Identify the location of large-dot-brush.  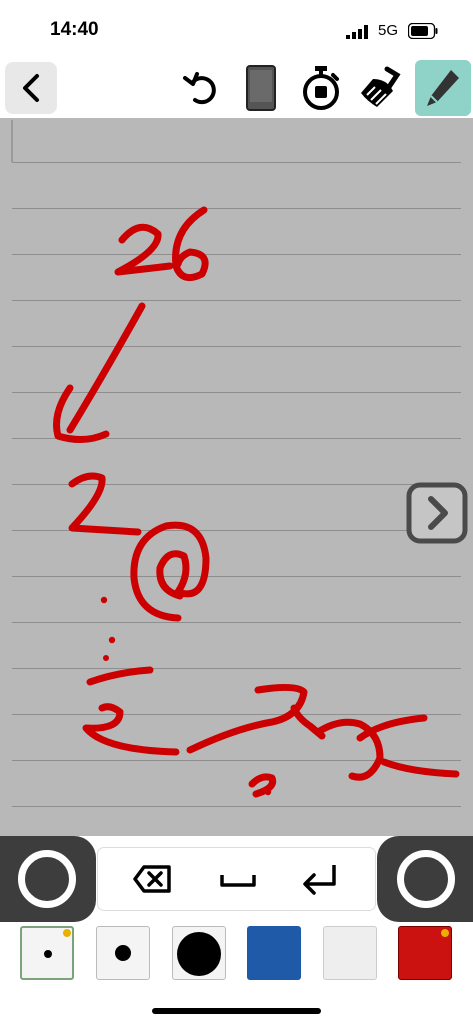
(199, 953).